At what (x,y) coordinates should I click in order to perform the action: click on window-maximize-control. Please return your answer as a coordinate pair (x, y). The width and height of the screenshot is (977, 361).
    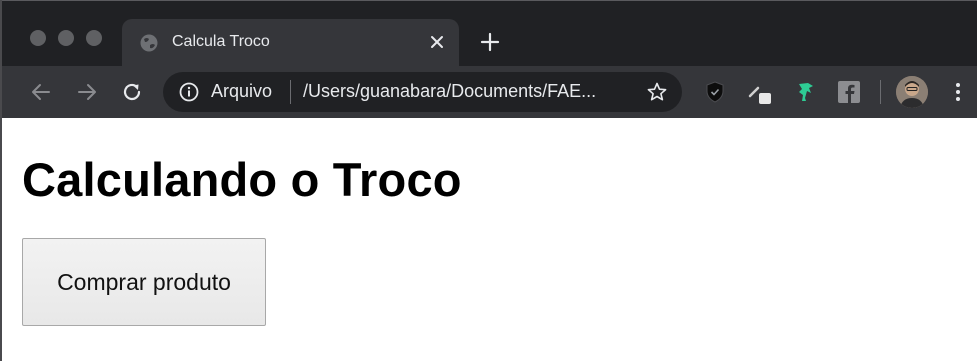
    Looking at the image, I should click on (94, 38).